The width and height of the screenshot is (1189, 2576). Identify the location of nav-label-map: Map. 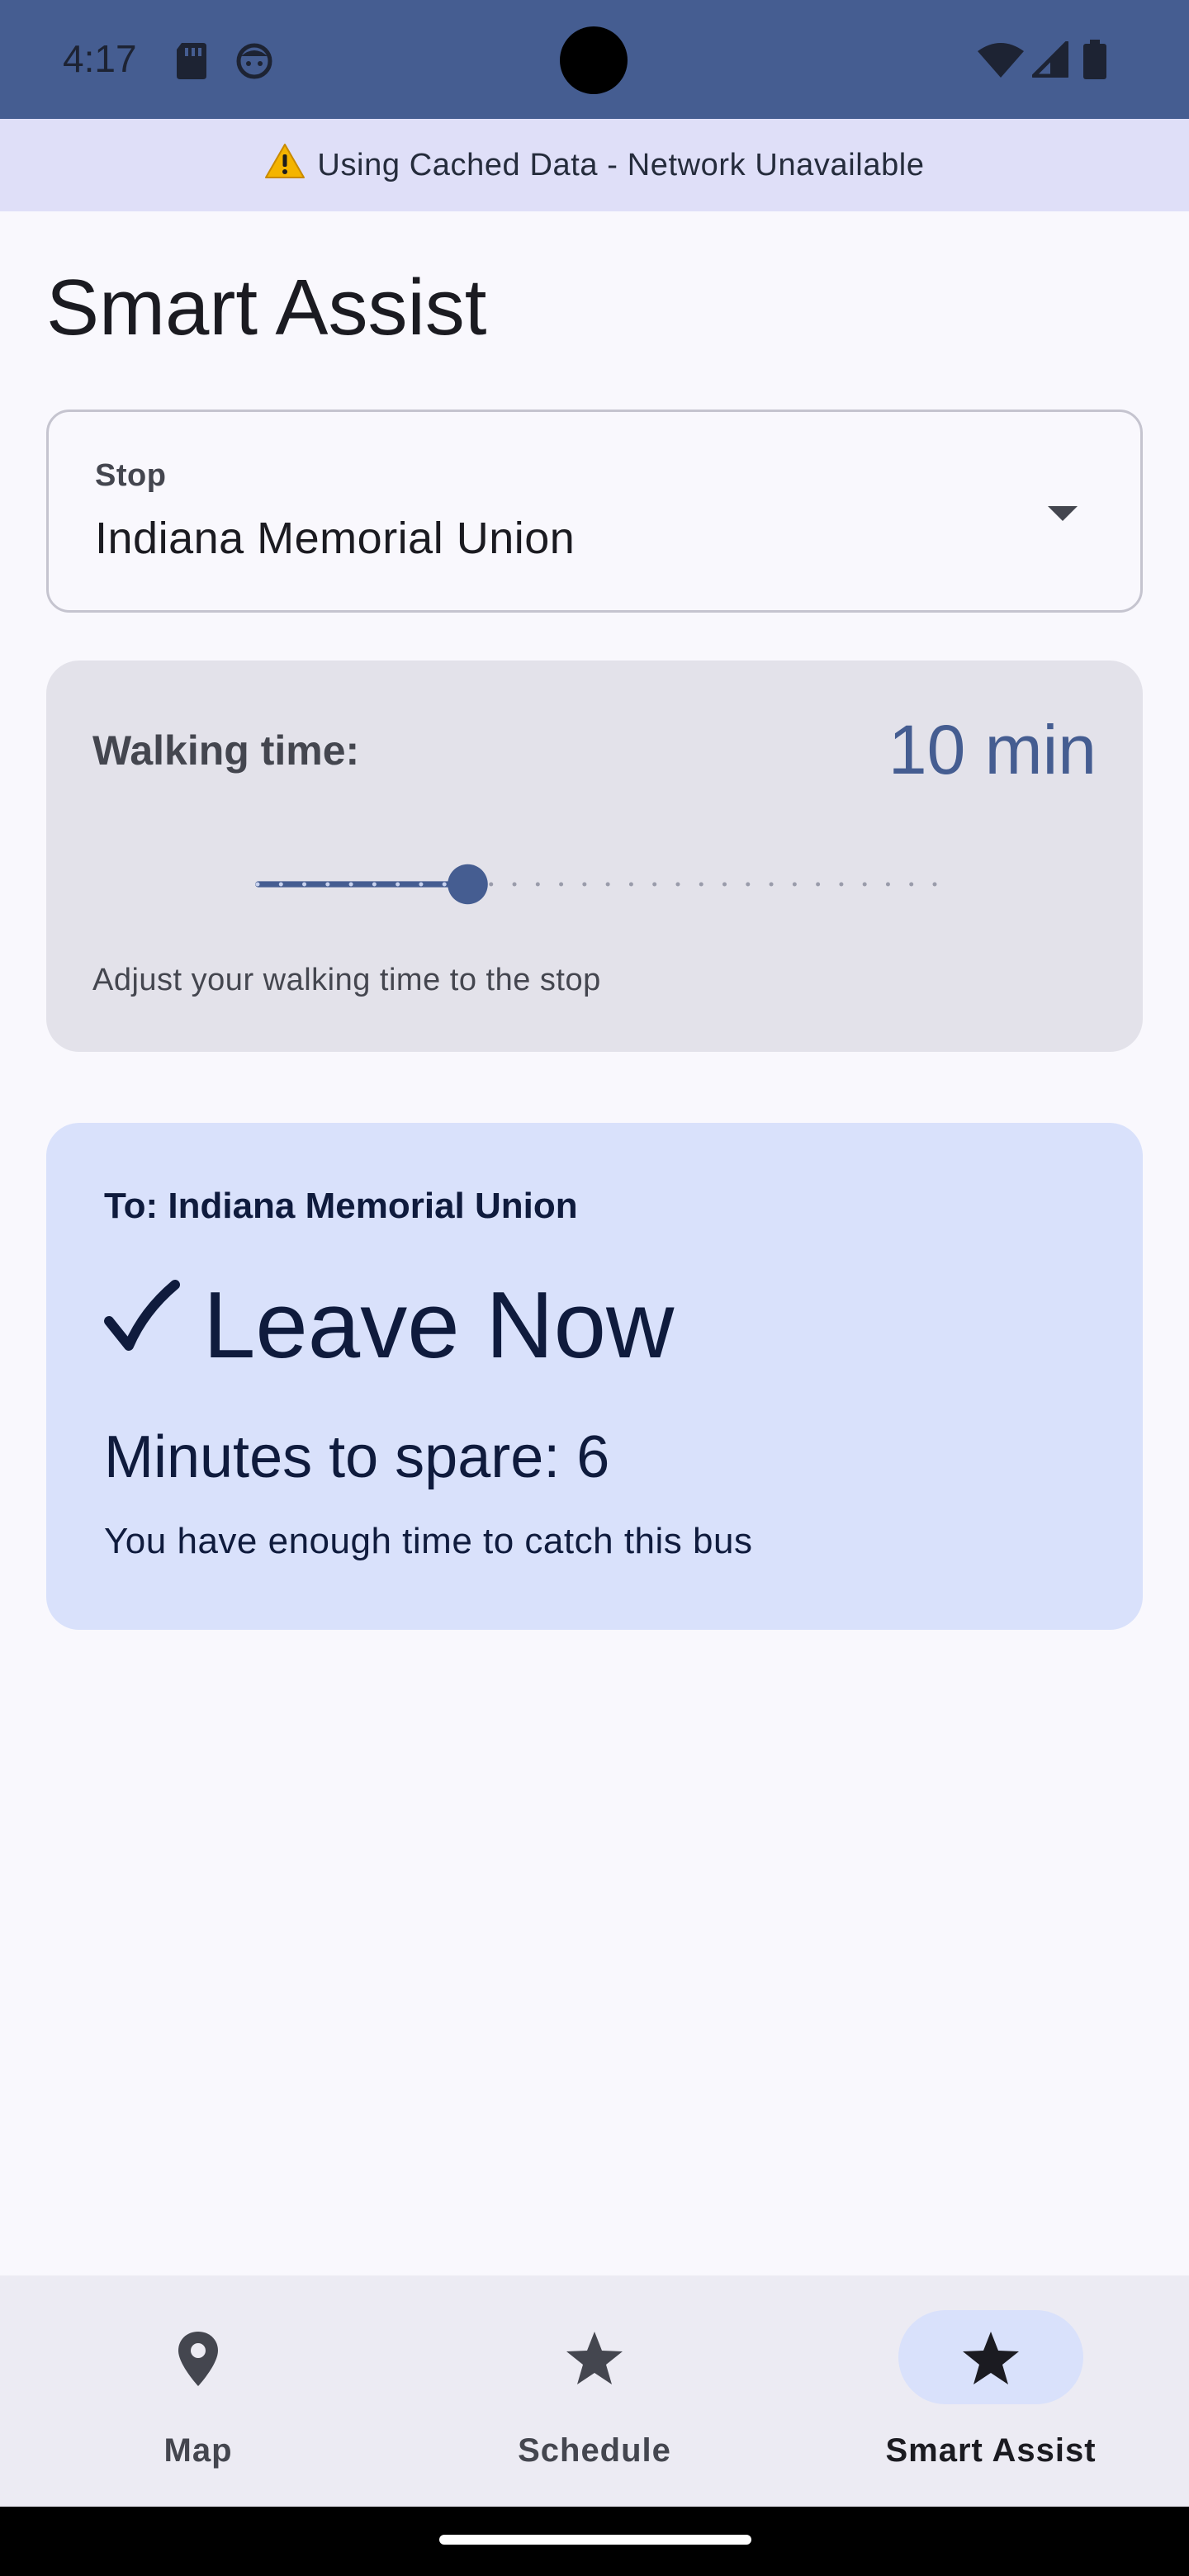
(198, 2450).